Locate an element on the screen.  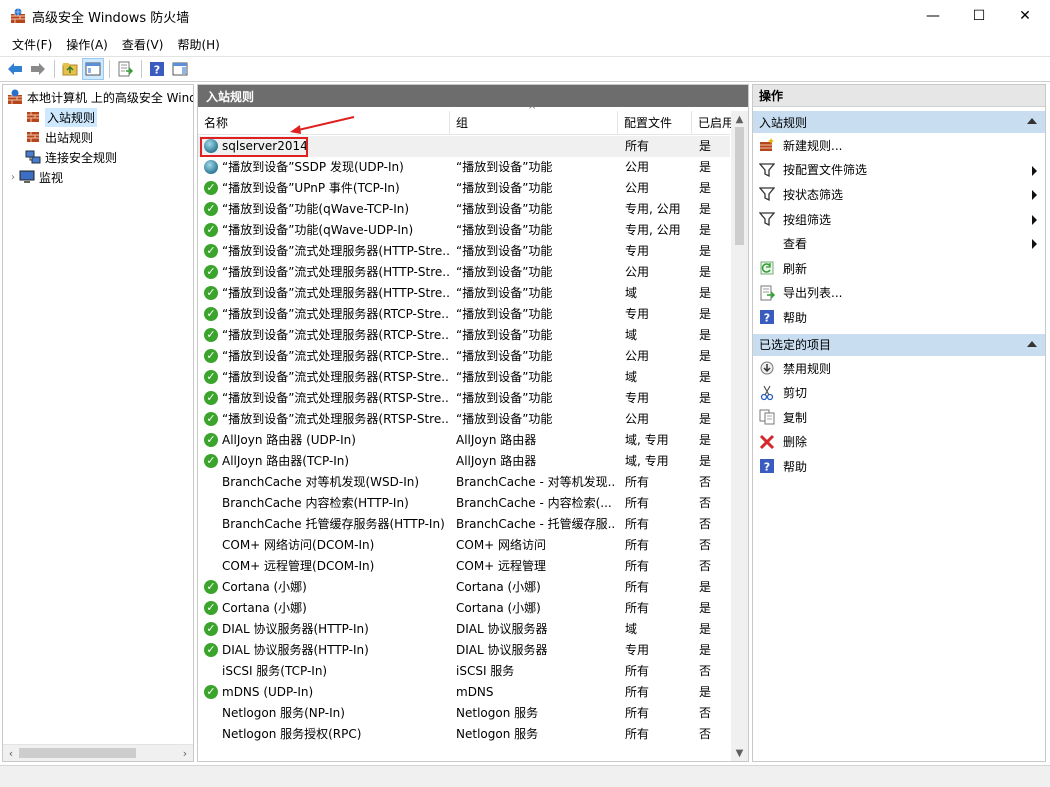
submenu-arrow-icon is located at coordinates (1034, 244).